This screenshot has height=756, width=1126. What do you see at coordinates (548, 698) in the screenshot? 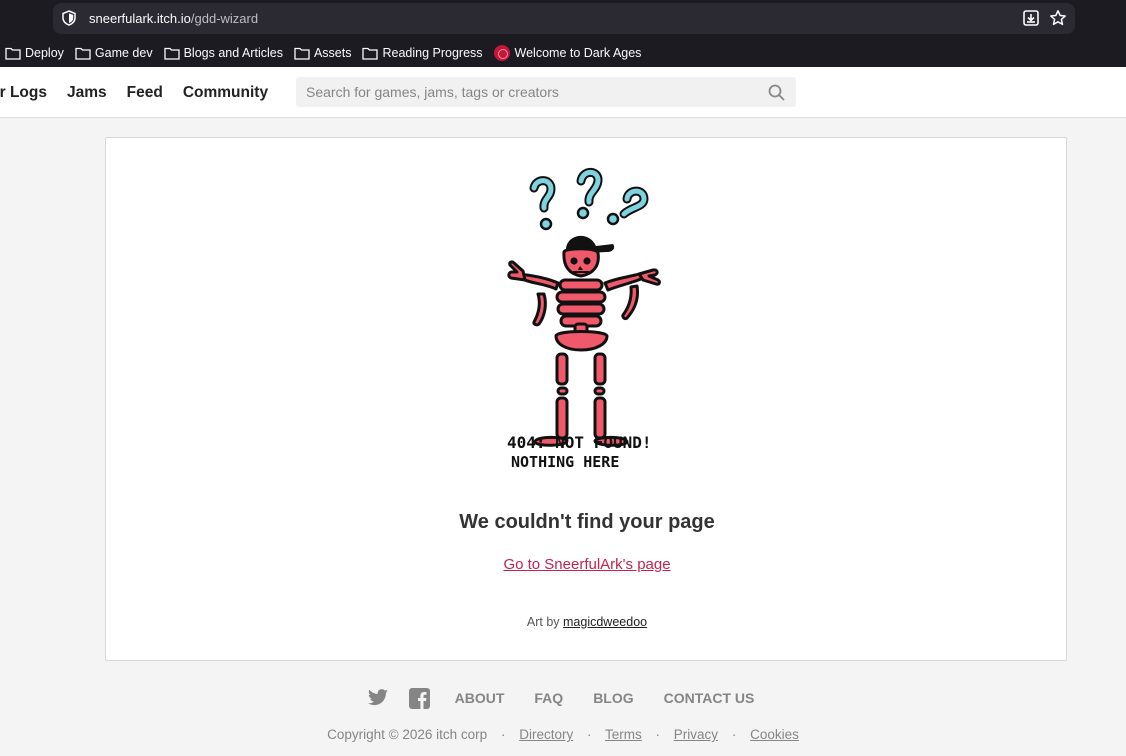
I see `footer-faq-link: FAQ` at bounding box center [548, 698].